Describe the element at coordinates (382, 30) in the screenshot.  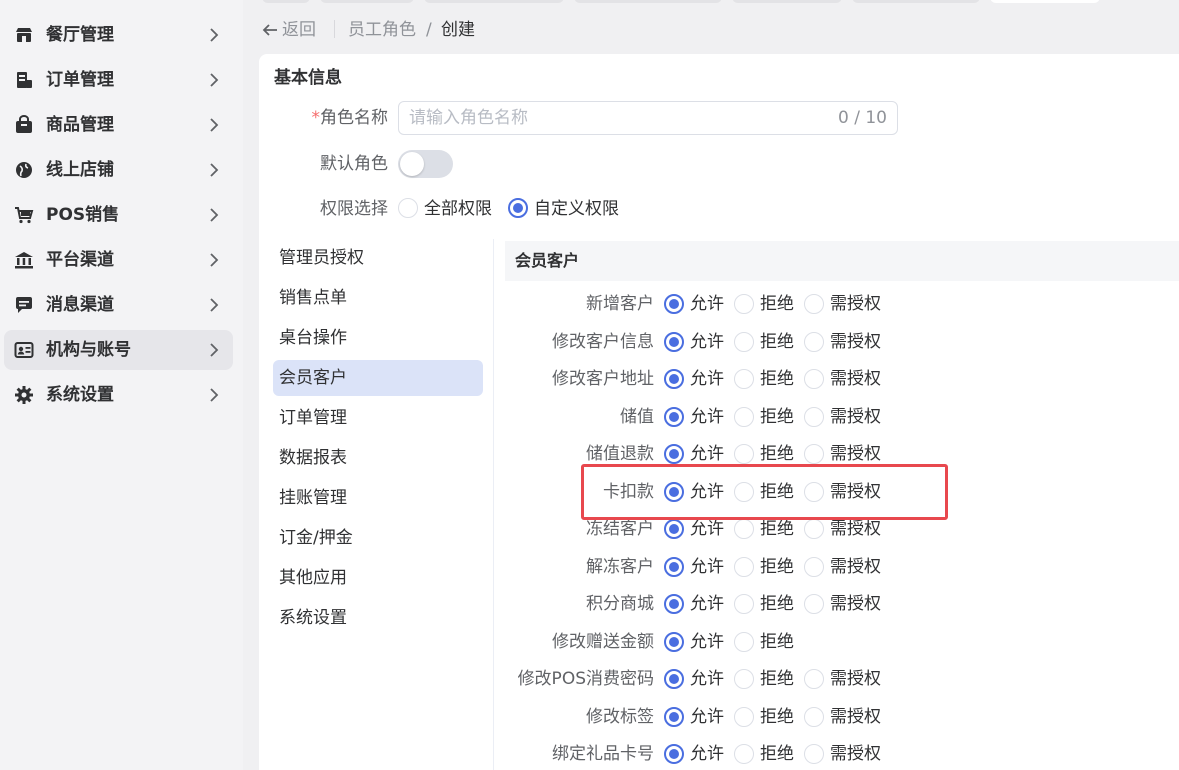
I see `breadcrumb-parent: 员工角色` at that location.